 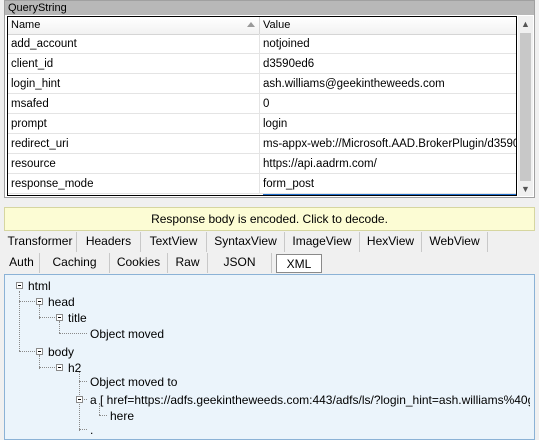 I want to click on selected-row-indicator, so click(x=389, y=194).